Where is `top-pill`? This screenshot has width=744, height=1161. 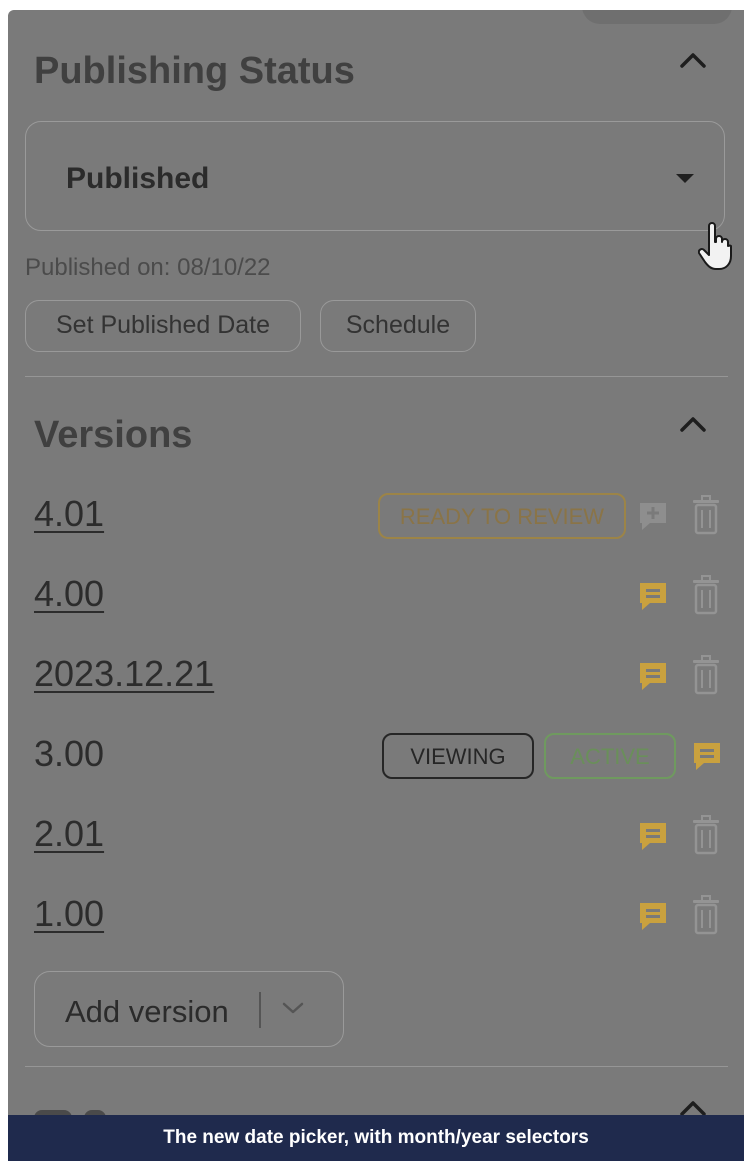
top-pill is located at coordinates (657, 17).